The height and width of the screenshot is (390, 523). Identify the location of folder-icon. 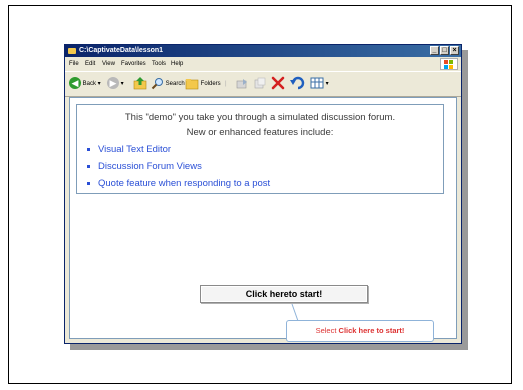
(72, 51).